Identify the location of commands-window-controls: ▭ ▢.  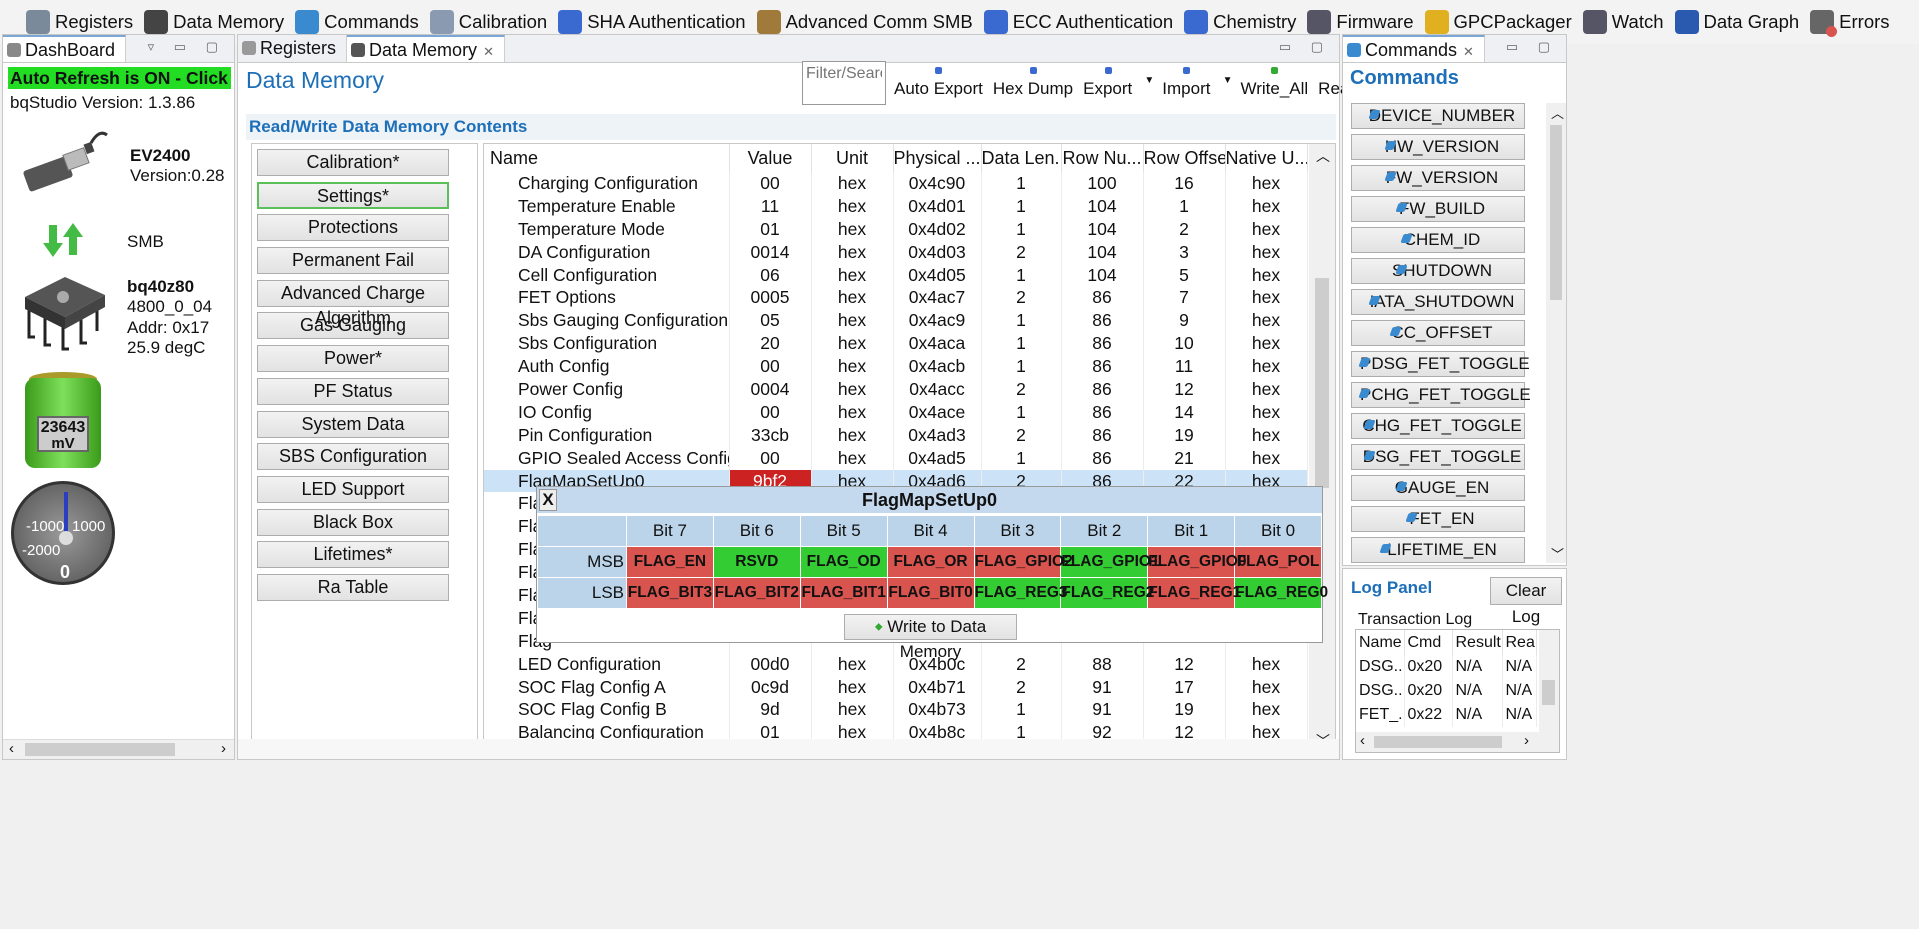
(1532, 47).